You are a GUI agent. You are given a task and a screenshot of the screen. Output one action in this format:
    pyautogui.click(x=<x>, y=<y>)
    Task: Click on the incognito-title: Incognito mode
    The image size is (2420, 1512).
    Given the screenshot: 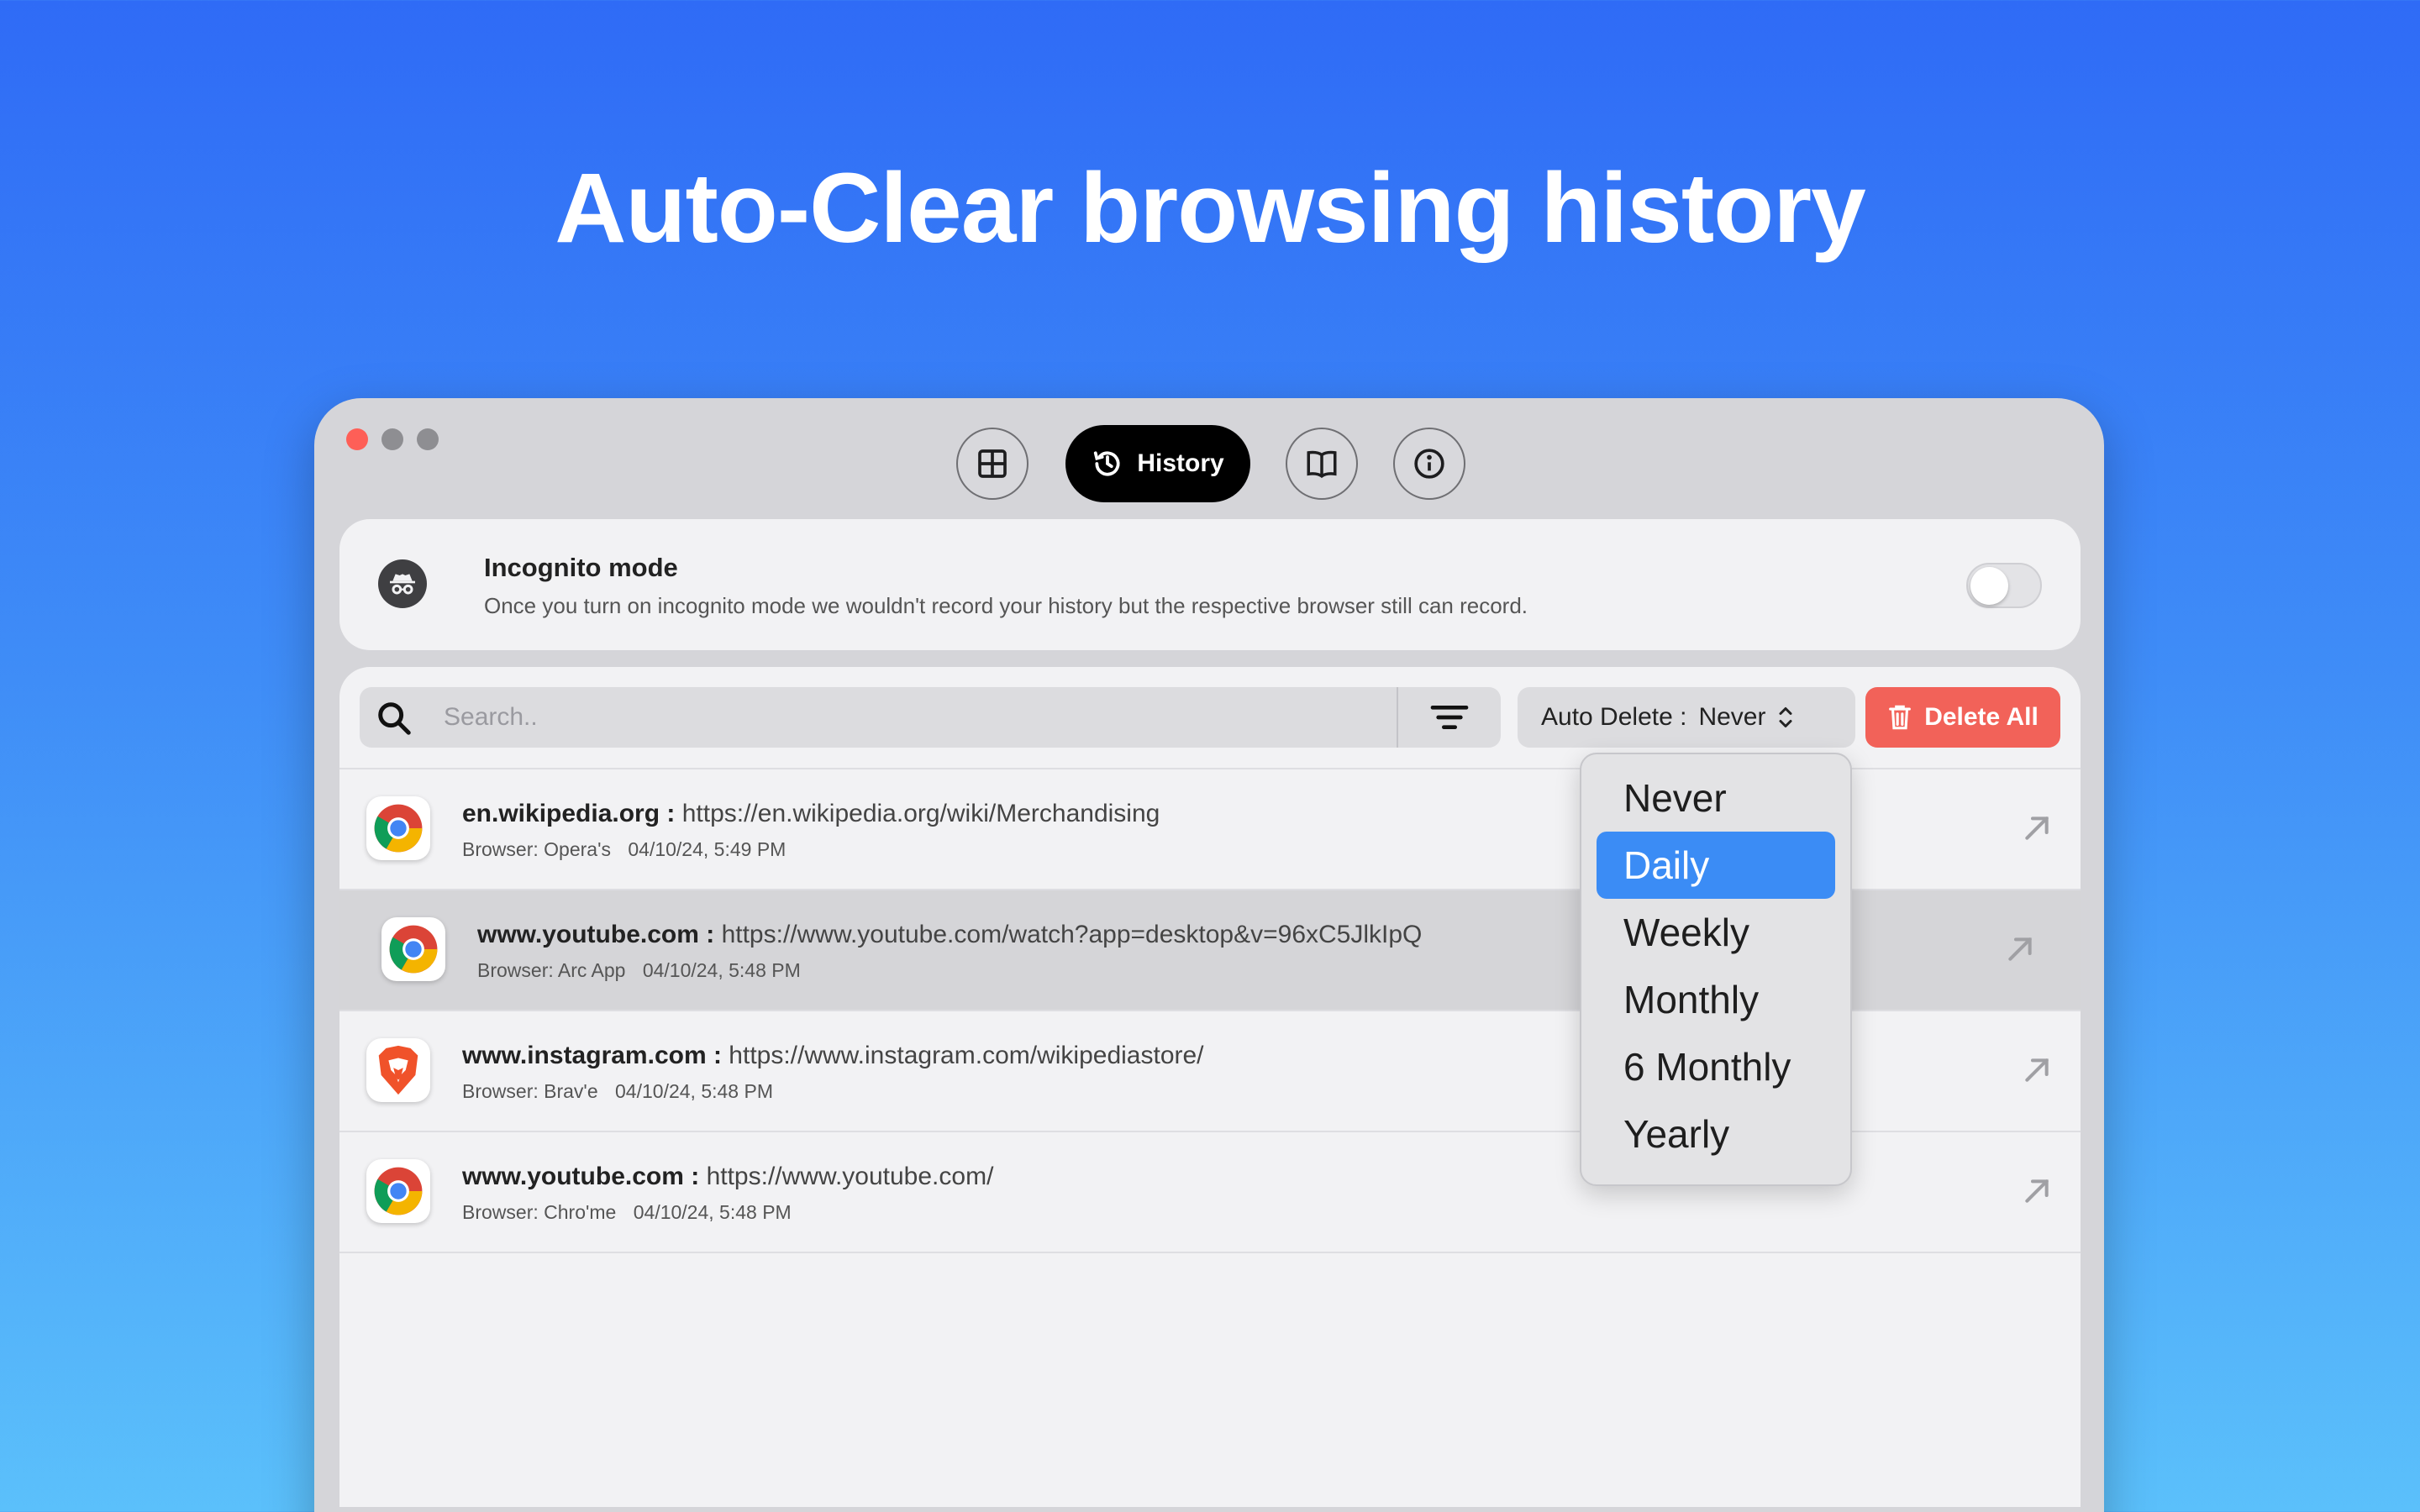 What is the action you would take?
    pyautogui.click(x=581, y=567)
    